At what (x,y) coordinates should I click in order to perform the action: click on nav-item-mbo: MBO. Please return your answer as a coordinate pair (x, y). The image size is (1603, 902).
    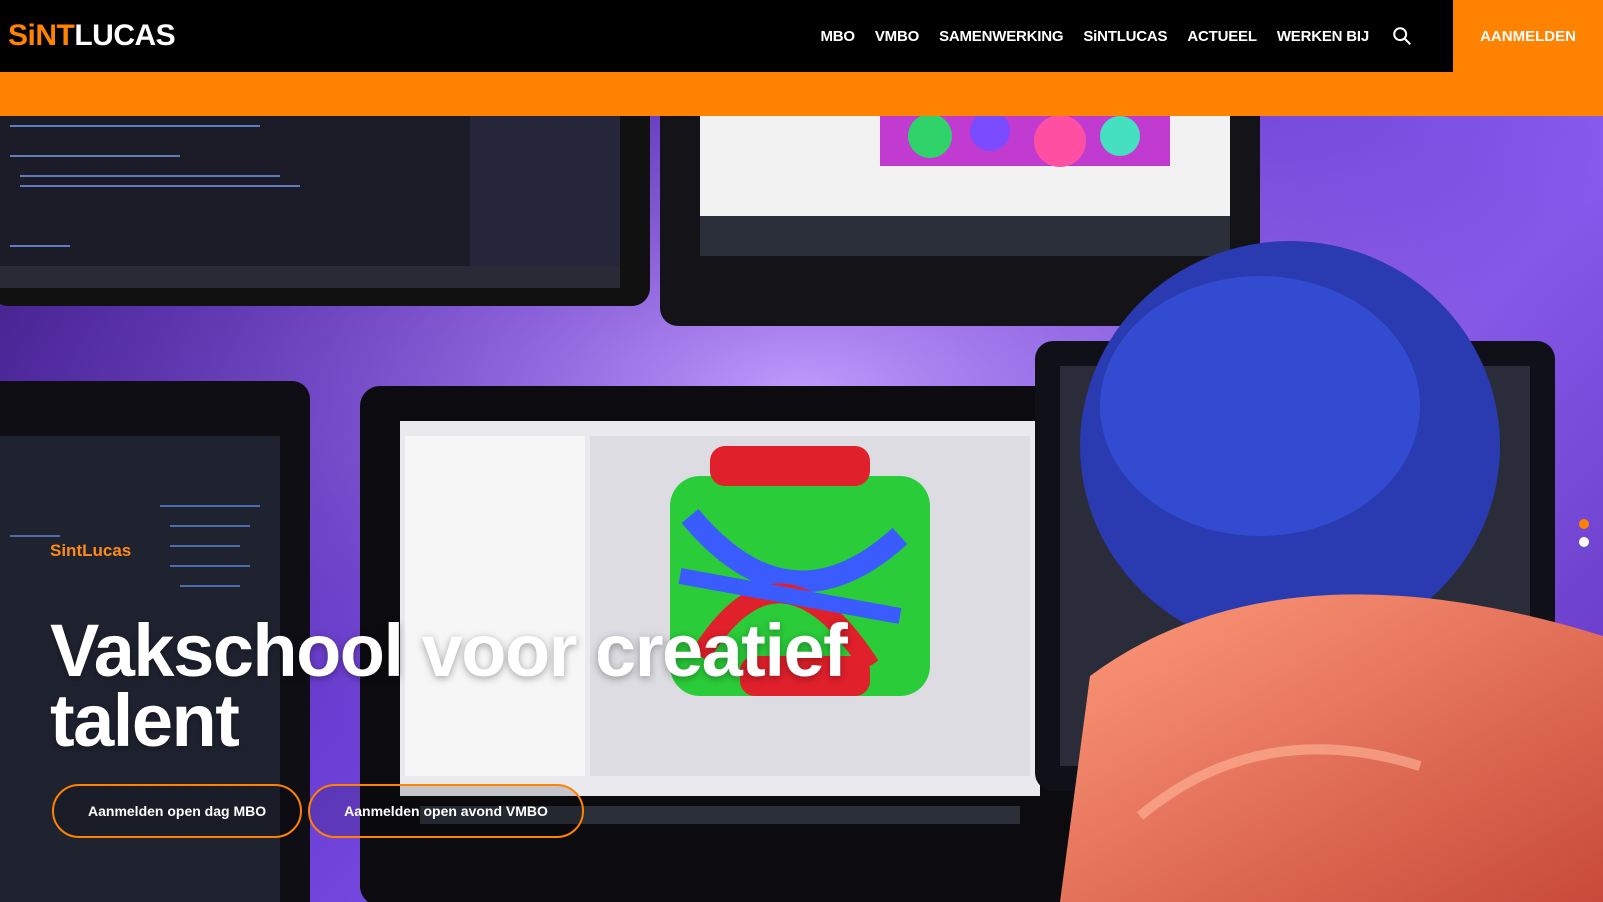
    Looking at the image, I should click on (837, 36).